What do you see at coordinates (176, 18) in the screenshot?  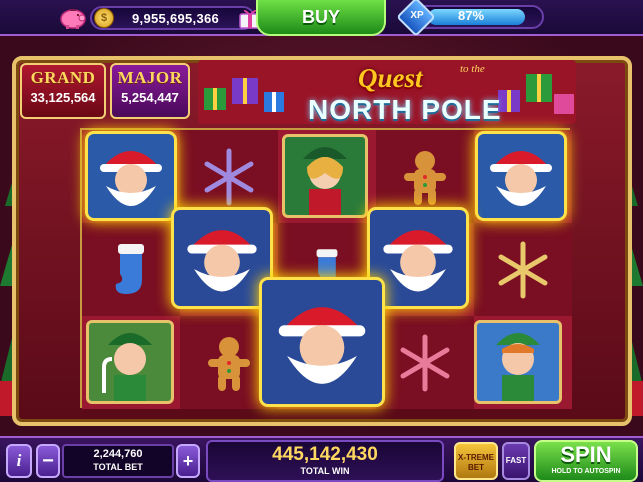 I see `coin-value: 9,955,695,366` at bounding box center [176, 18].